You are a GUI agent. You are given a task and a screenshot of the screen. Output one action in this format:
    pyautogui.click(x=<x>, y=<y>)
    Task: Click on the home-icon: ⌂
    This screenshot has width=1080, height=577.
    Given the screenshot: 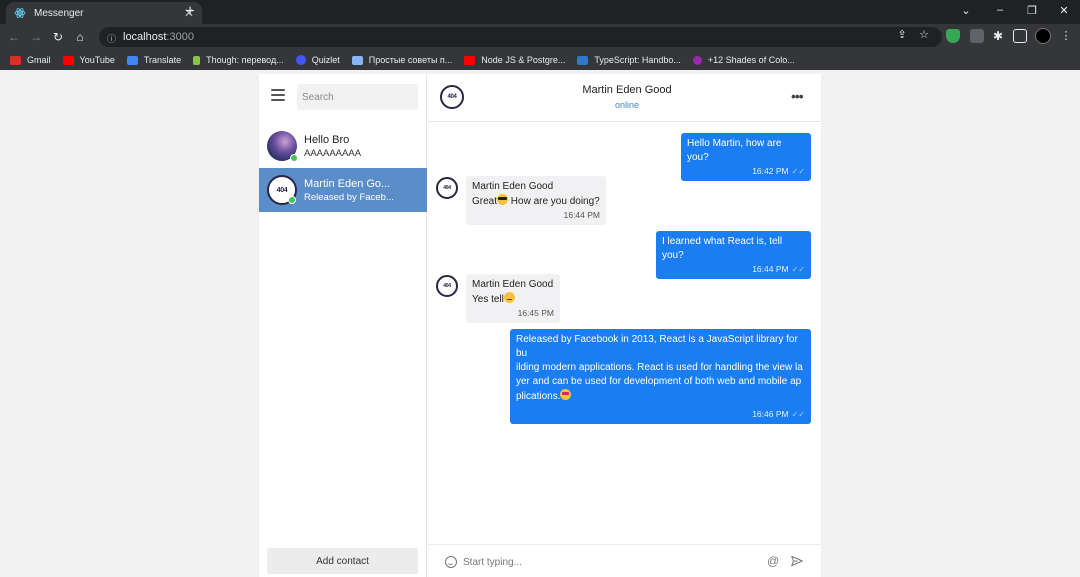 What is the action you would take?
    pyautogui.click(x=80, y=37)
    